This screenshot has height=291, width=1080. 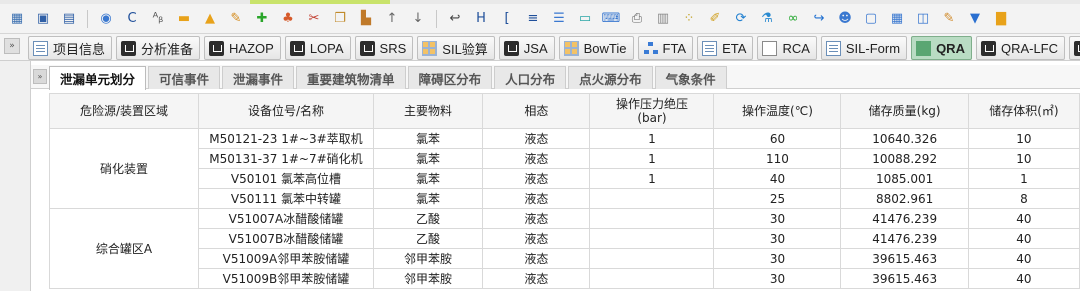 What do you see at coordinates (17, 19) in the screenshot?
I see `grid-icon: ▦` at bounding box center [17, 19].